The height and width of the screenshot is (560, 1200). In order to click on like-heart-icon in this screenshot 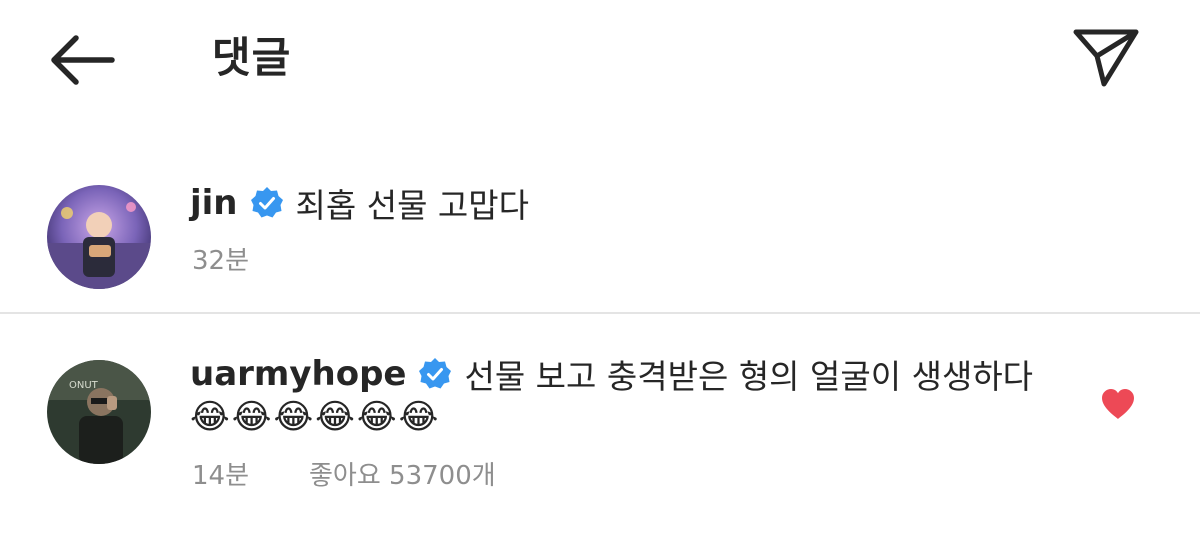, I will do `click(1118, 404)`.